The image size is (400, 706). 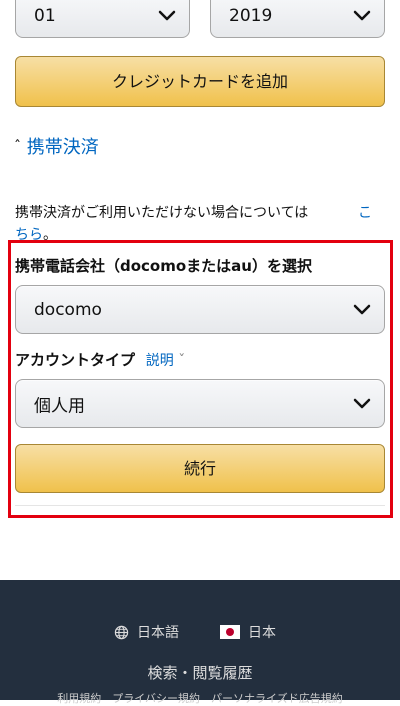 I want to click on expiry-year-value: 2019, so click(x=251, y=16).